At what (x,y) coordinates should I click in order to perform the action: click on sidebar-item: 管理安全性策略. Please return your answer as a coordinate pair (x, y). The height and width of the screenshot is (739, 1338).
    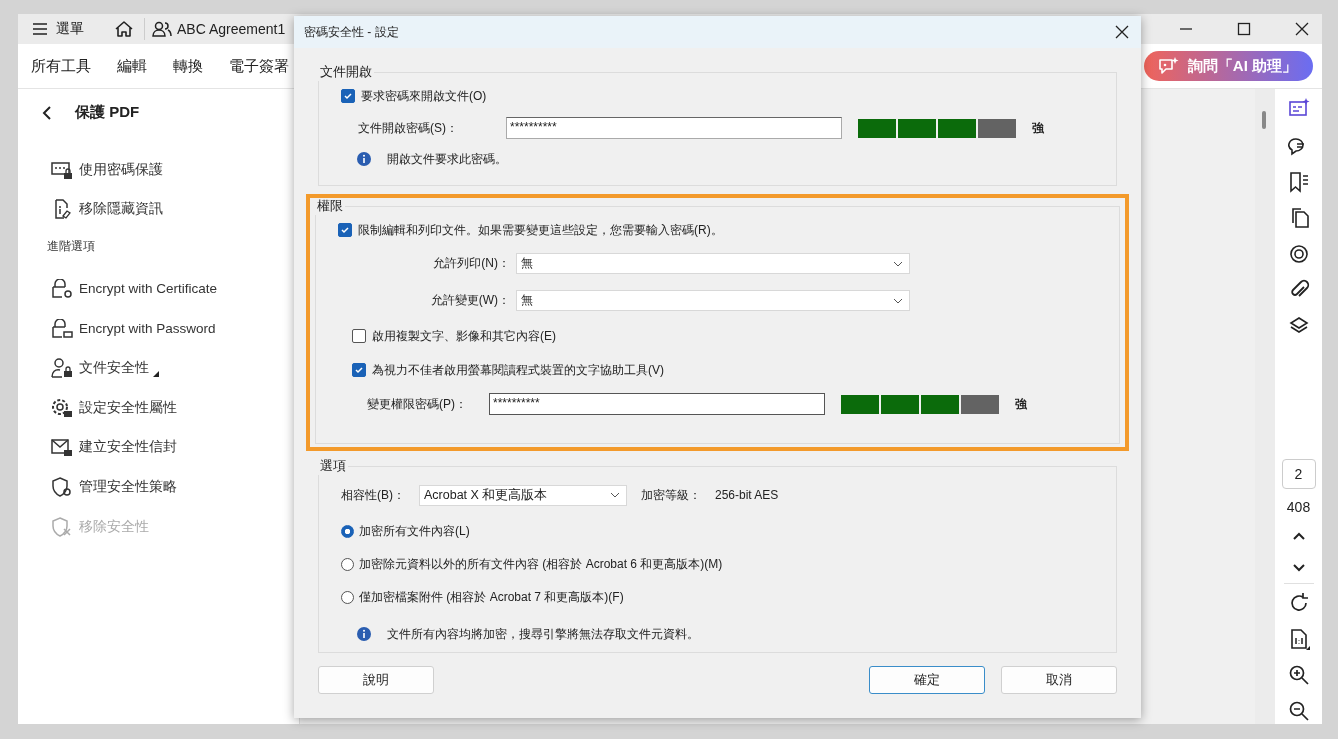
    Looking at the image, I should click on (175, 487).